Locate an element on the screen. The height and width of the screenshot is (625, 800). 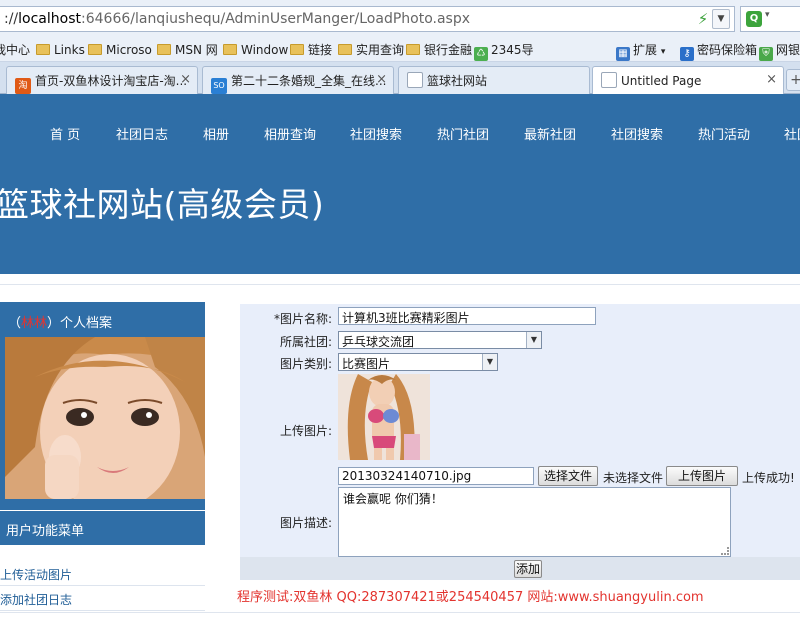
photo-name-label: *图片名称: is located at coordinates (302, 319).